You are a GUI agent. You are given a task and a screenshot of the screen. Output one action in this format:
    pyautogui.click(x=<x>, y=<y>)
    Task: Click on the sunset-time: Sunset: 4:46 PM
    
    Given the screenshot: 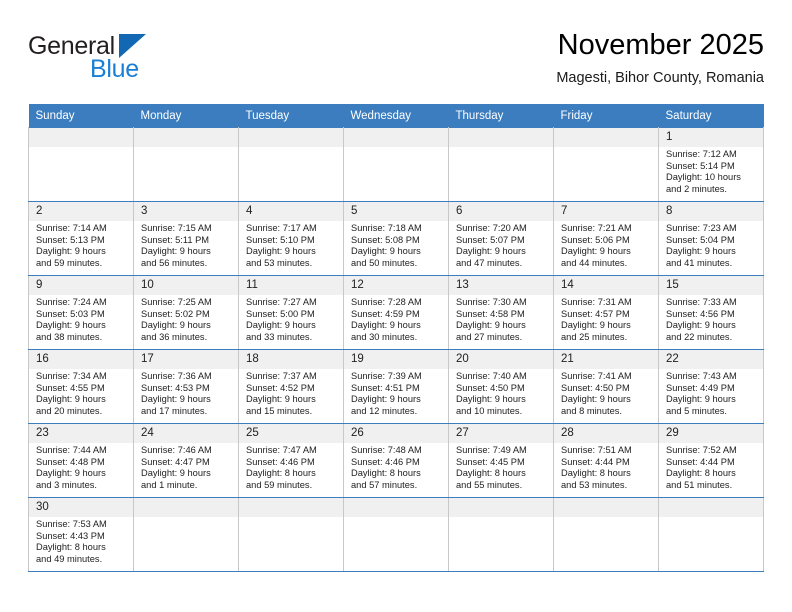 What is the action you would take?
    pyautogui.click(x=280, y=461)
    